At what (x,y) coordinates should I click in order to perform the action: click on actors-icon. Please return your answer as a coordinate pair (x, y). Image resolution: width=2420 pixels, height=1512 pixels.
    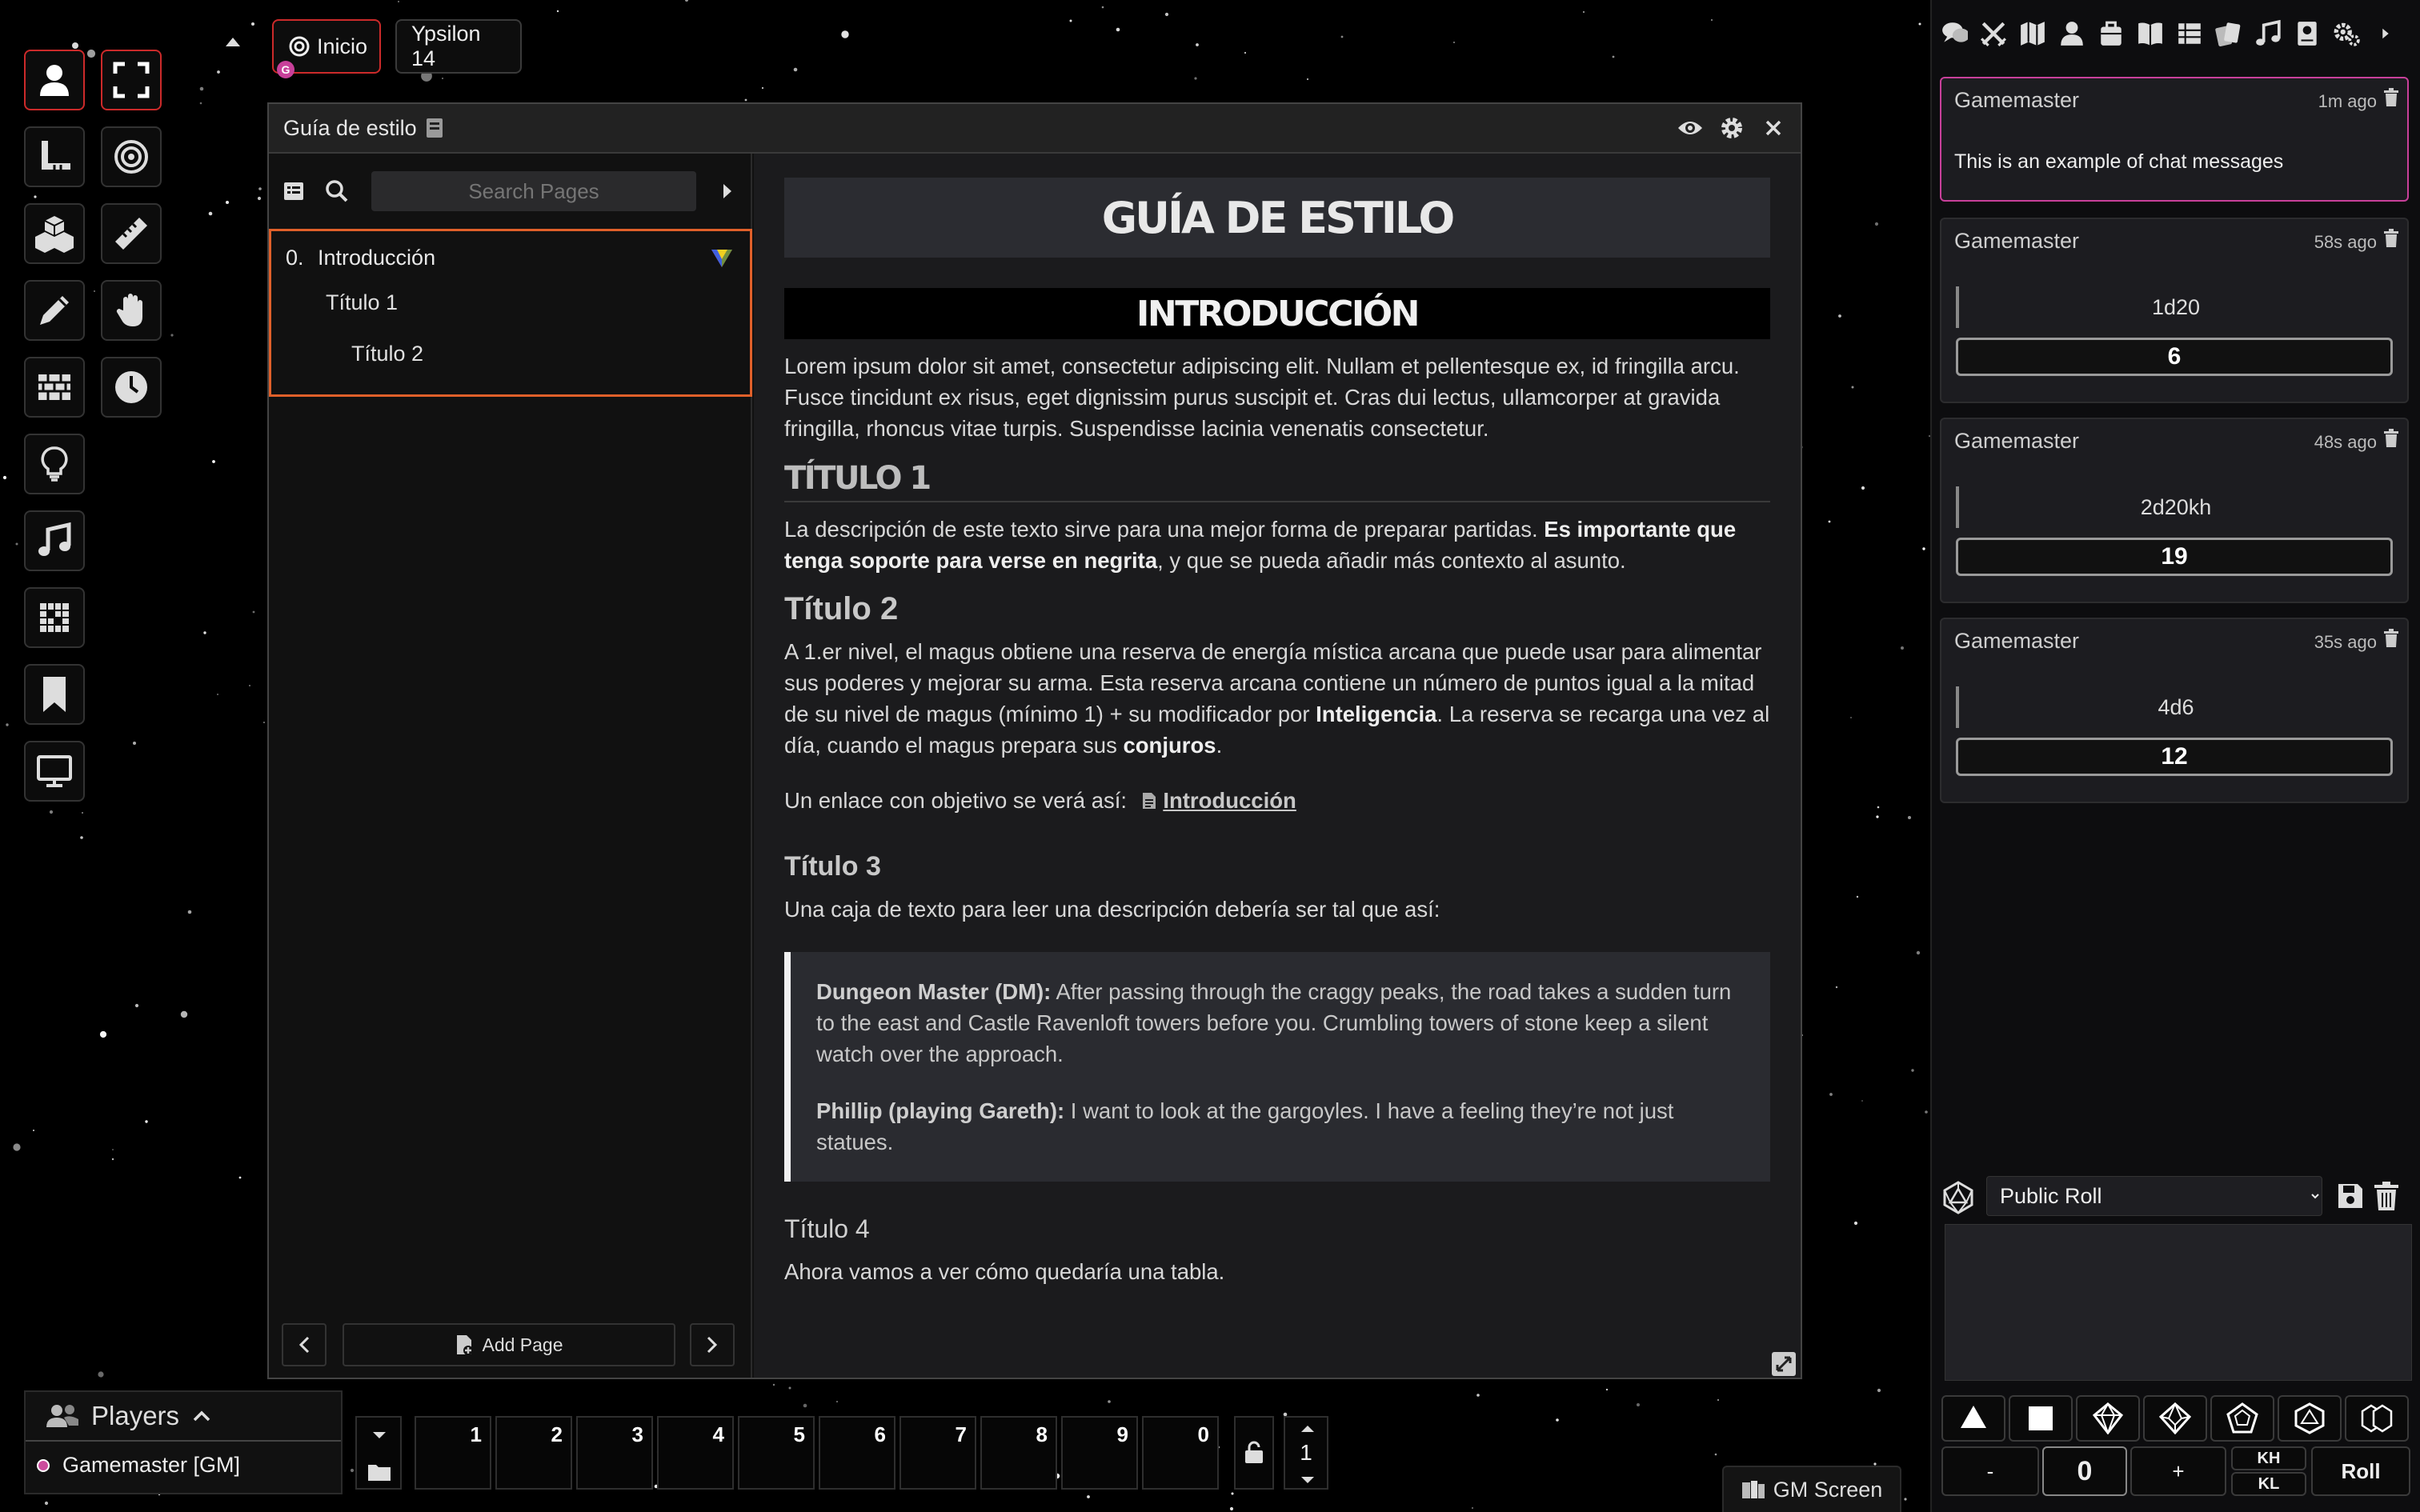
    Looking at the image, I should click on (2072, 34).